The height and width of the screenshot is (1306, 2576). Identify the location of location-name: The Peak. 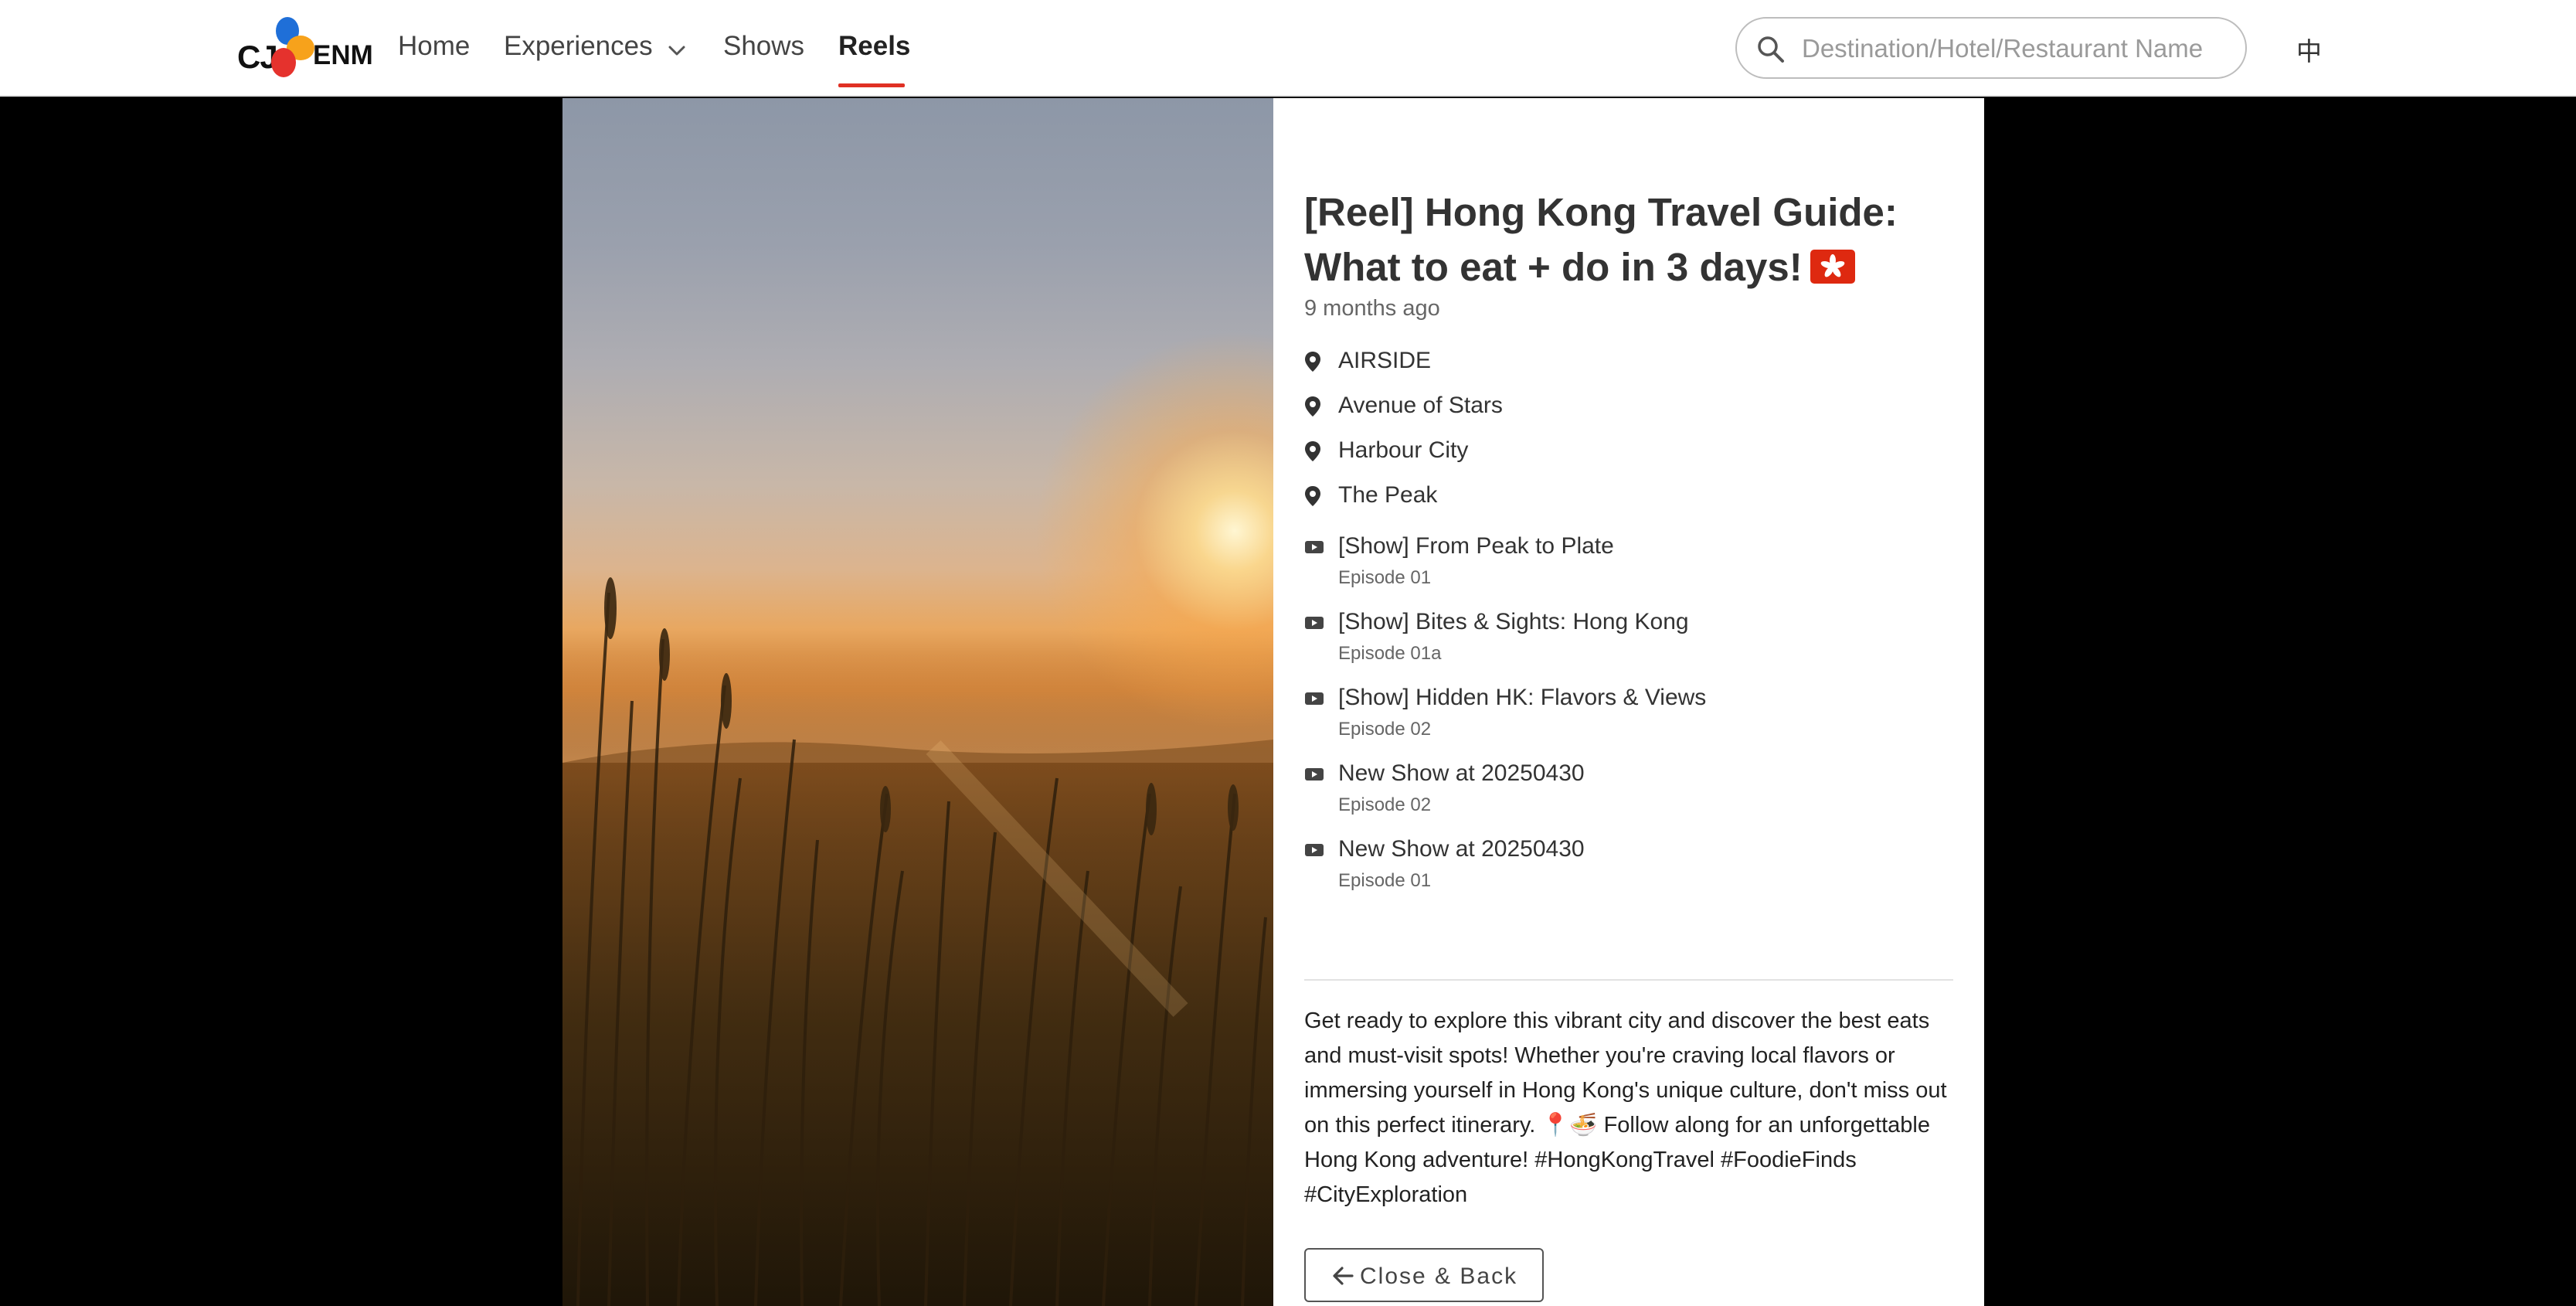
(1388, 495).